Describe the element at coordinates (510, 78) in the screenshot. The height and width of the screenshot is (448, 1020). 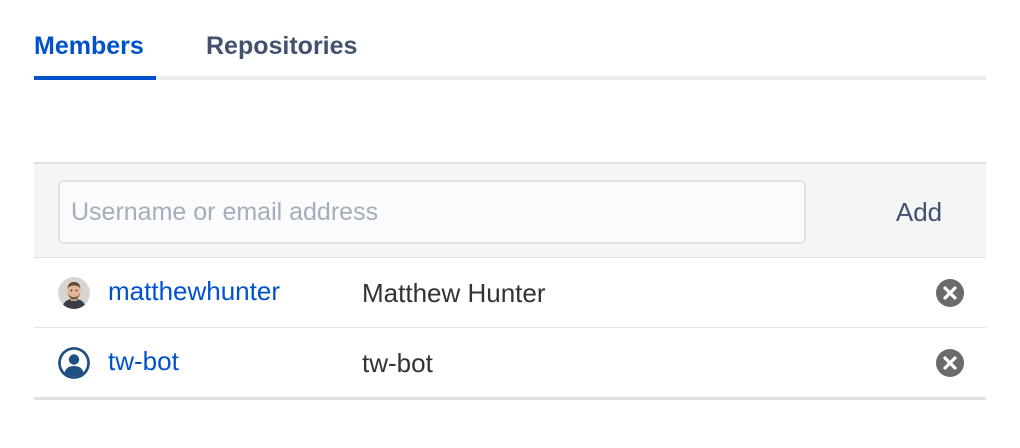
I see `tab-bar-underline` at that location.